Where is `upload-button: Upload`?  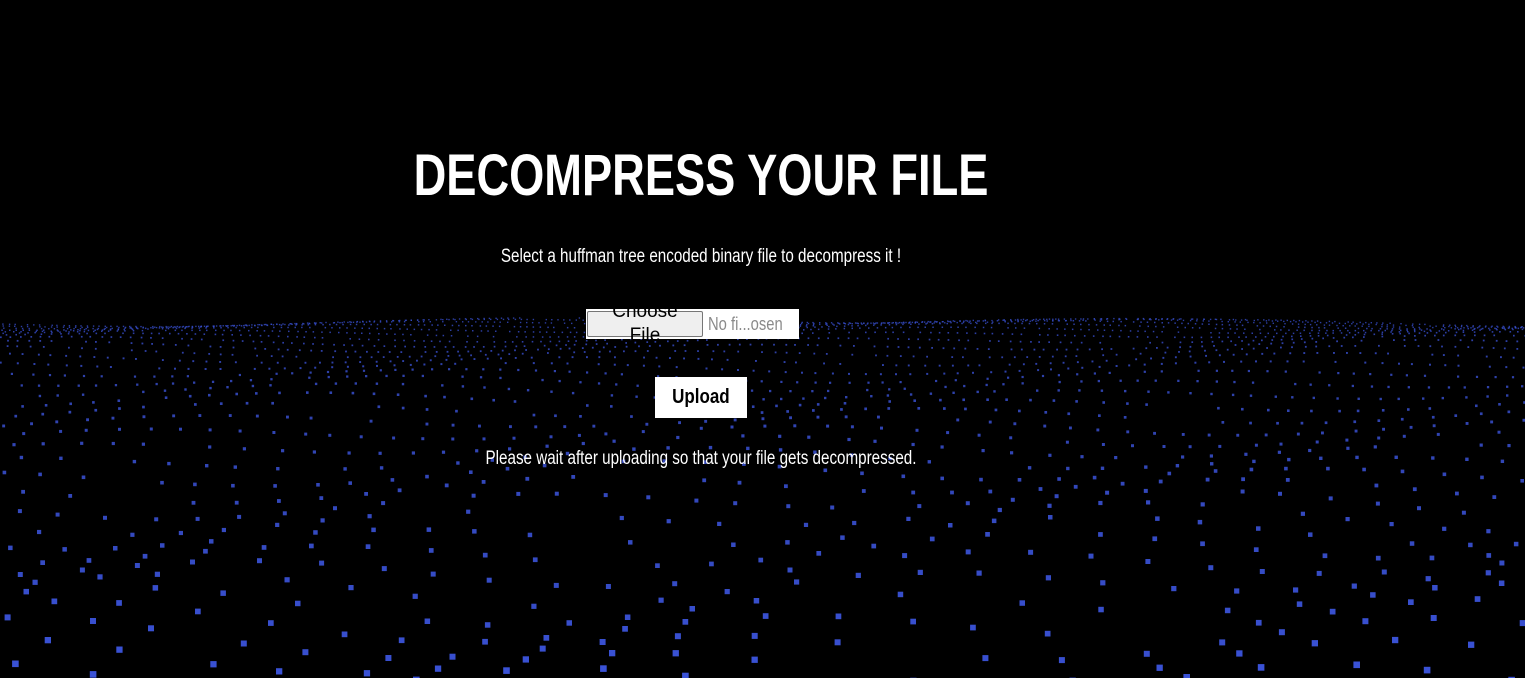 upload-button: Upload is located at coordinates (701, 397).